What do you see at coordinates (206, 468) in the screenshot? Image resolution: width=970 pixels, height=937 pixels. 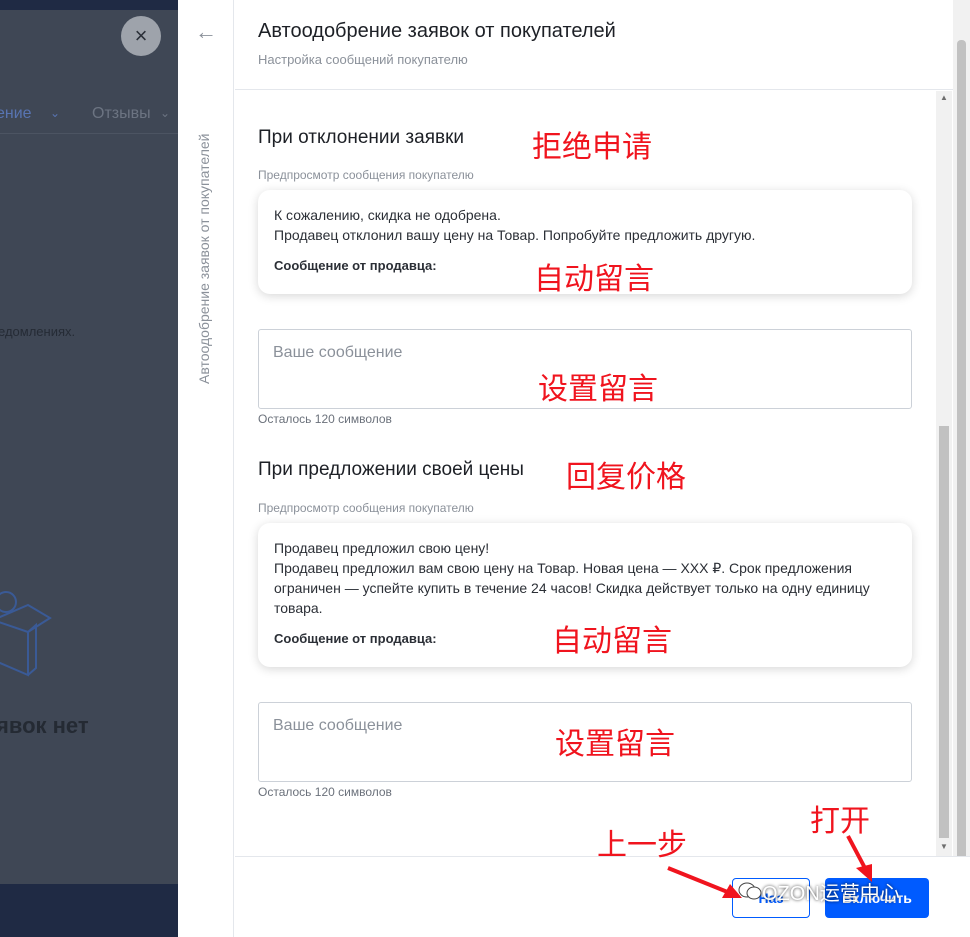 I see `drawer-rail: ← Автоодобрение заявок от покупателей` at bounding box center [206, 468].